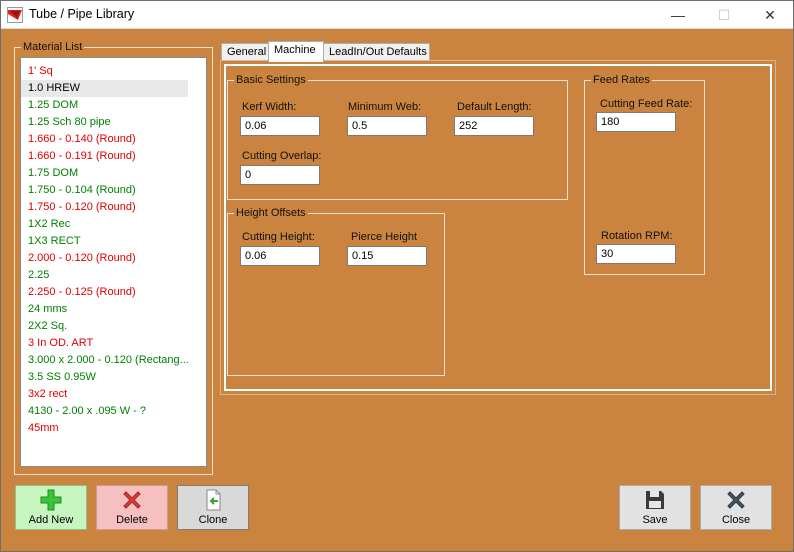 The image size is (794, 552). Describe the element at coordinates (104, 139) in the screenshot. I see `material-list-item: 1.660 - 0.140 (Round)` at that location.